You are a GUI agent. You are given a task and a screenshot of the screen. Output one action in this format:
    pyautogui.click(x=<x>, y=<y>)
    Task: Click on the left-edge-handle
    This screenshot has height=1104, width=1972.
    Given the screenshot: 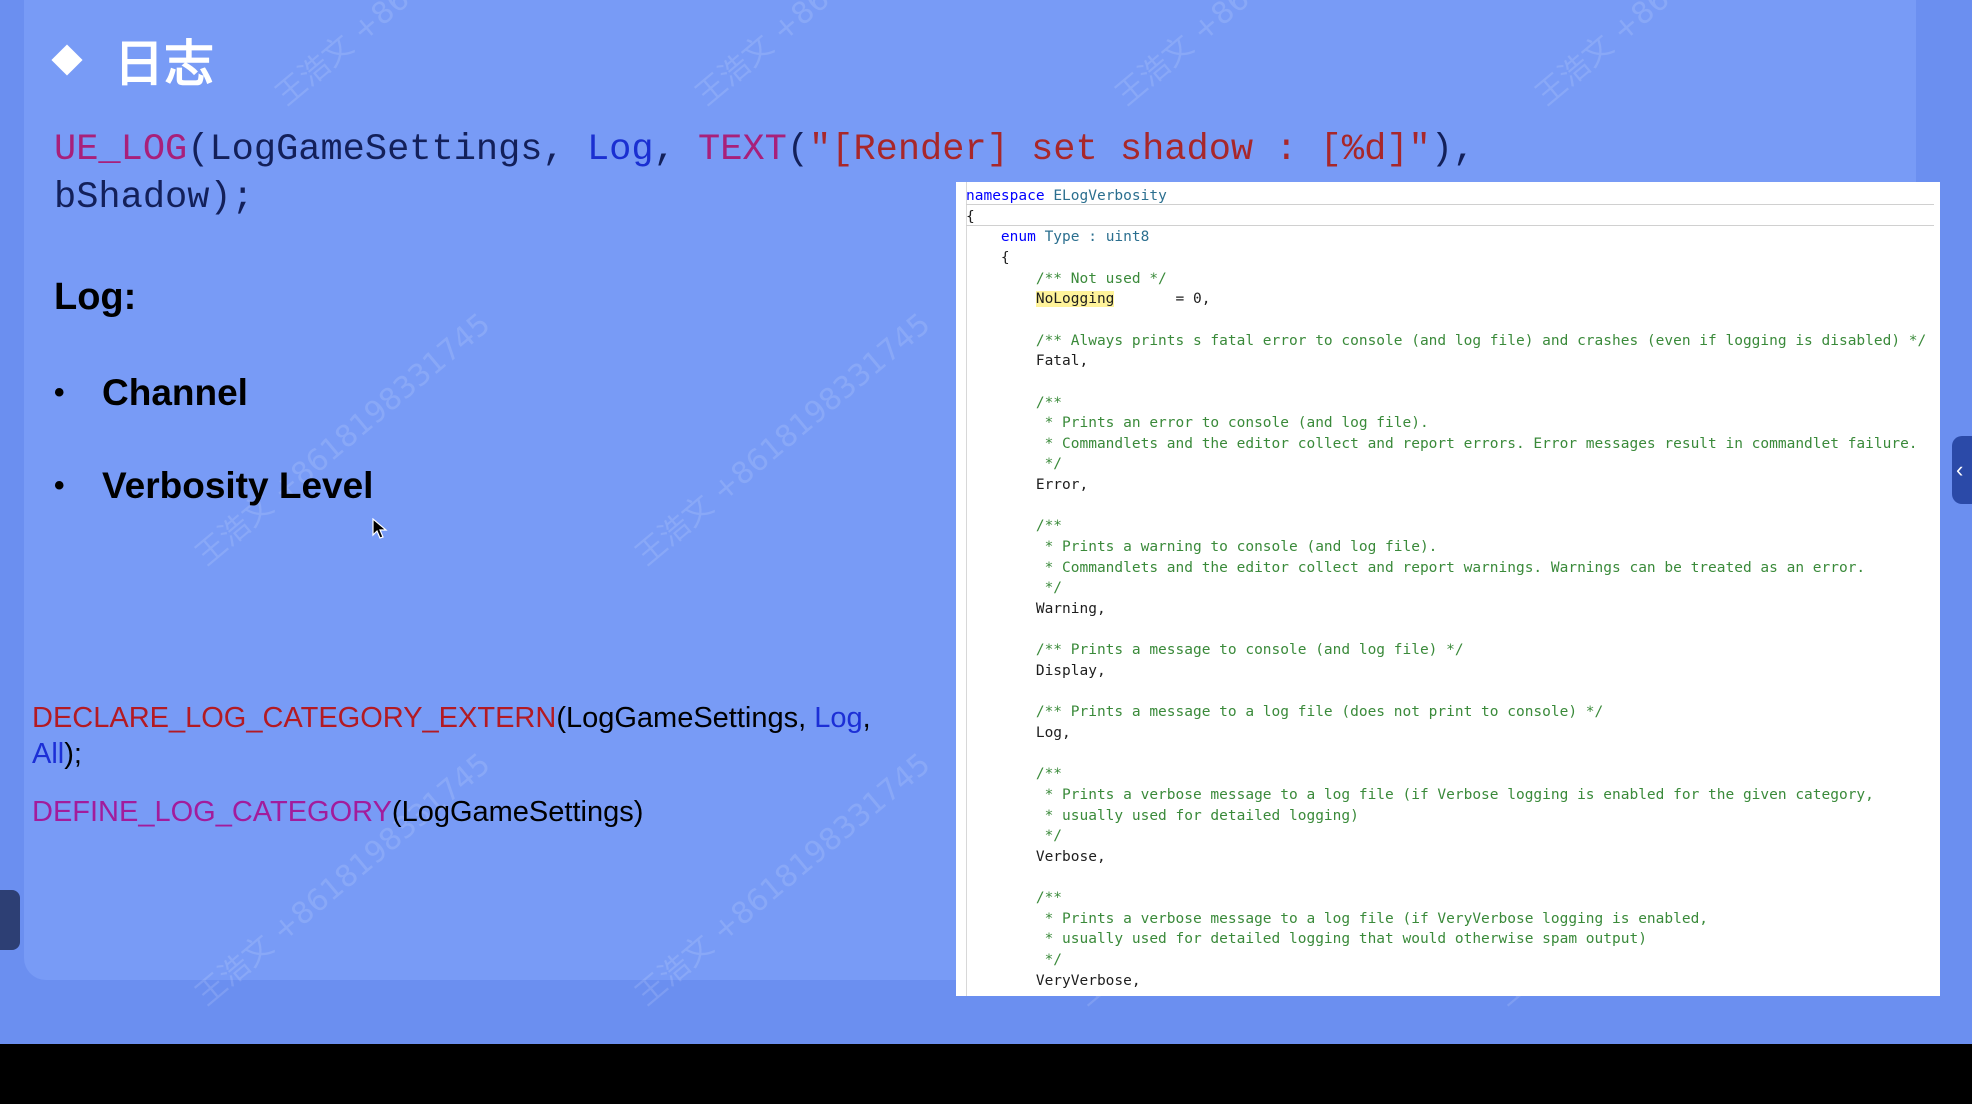 What is the action you would take?
    pyautogui.click(x=10, y=920)
    